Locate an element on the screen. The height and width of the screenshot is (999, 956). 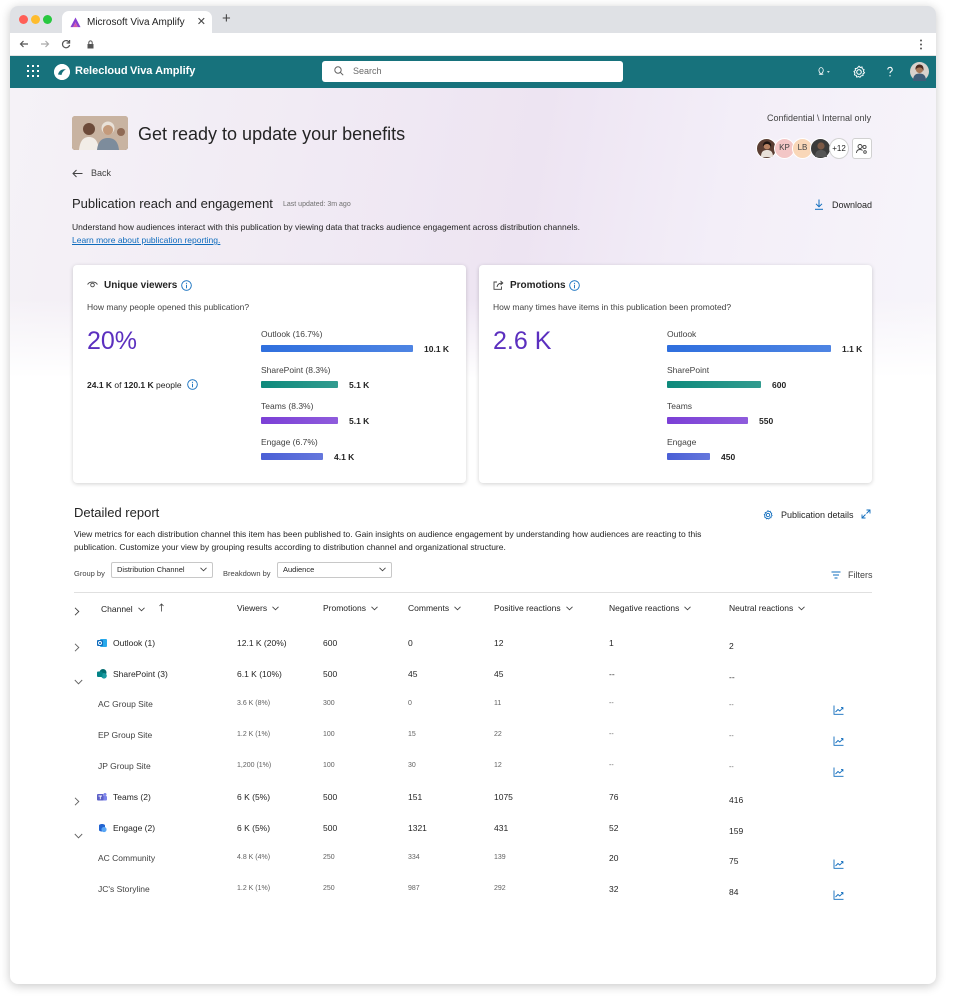
sub-channel-name: AC Community is located at coordinates (126, 858).